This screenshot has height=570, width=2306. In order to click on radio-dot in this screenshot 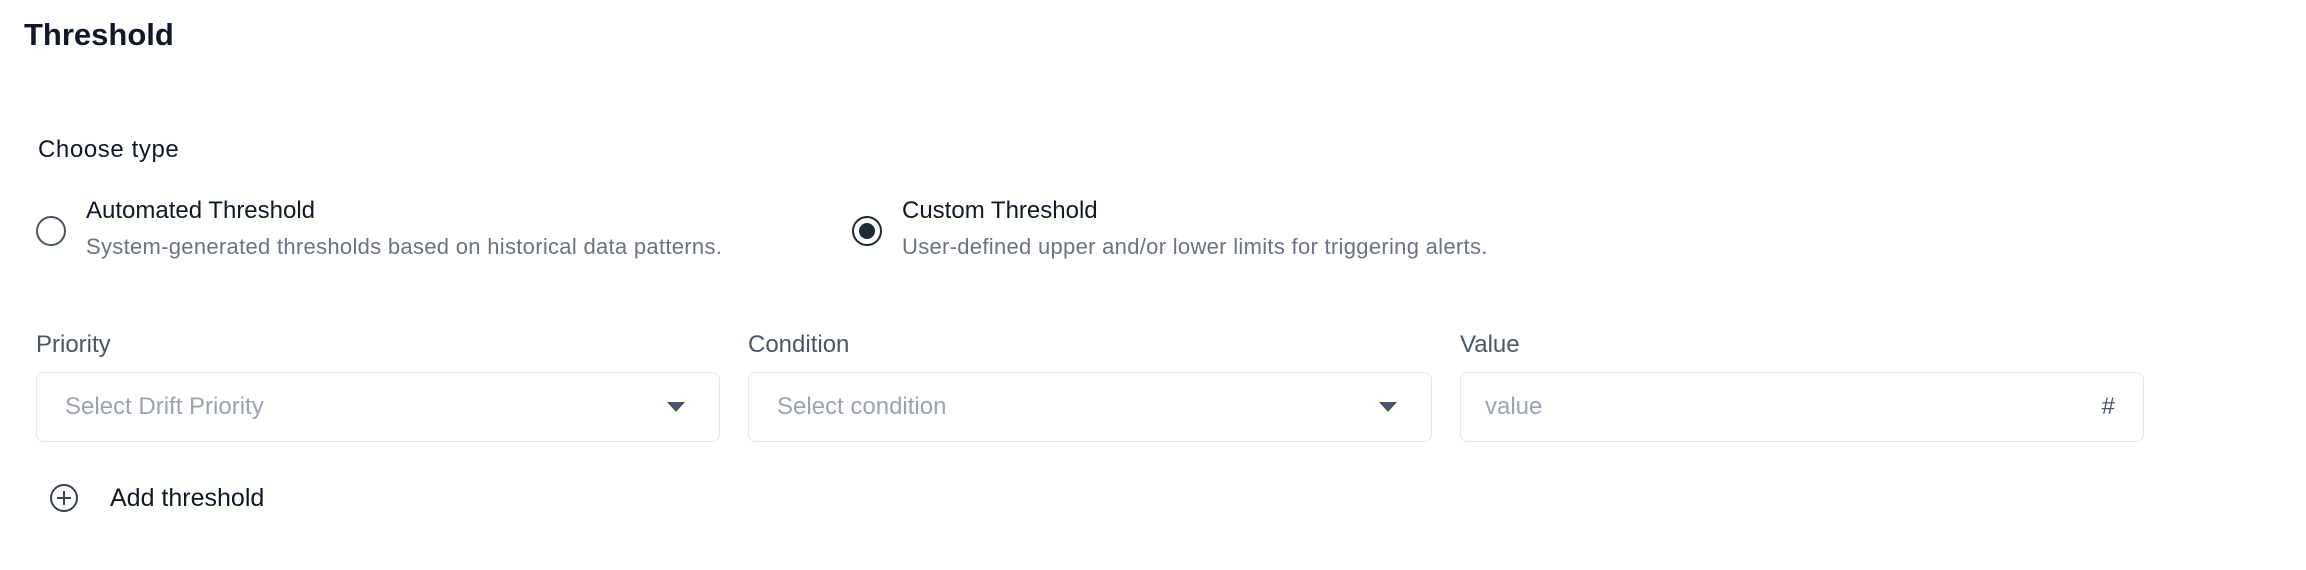, I will do `click(867, 231)`.